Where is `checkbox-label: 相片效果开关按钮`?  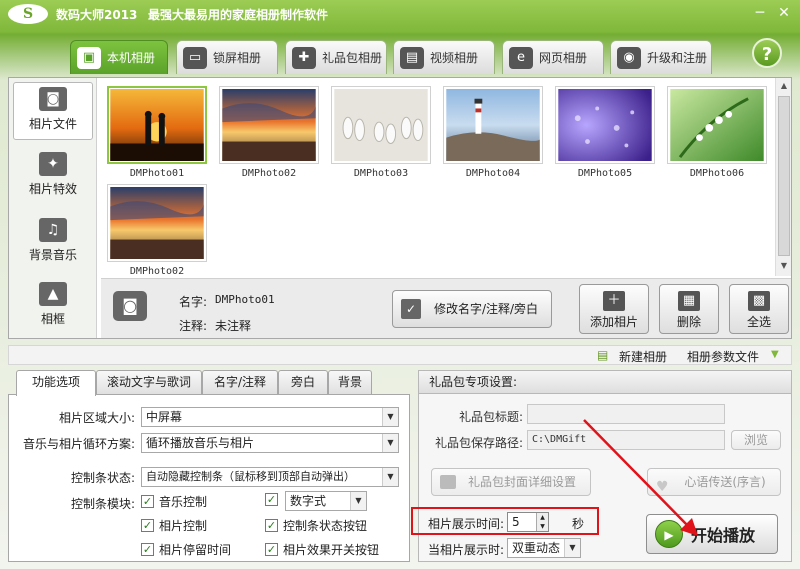
checkbox-label: 相片效果开关按钮 is located at coordinates (331, 550).